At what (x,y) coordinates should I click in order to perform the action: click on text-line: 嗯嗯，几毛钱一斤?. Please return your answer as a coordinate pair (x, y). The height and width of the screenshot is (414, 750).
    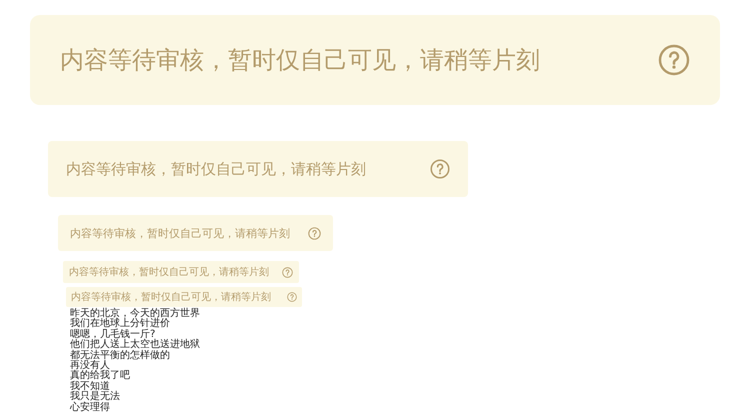
    Looking at the image, I should click on (113, 335).